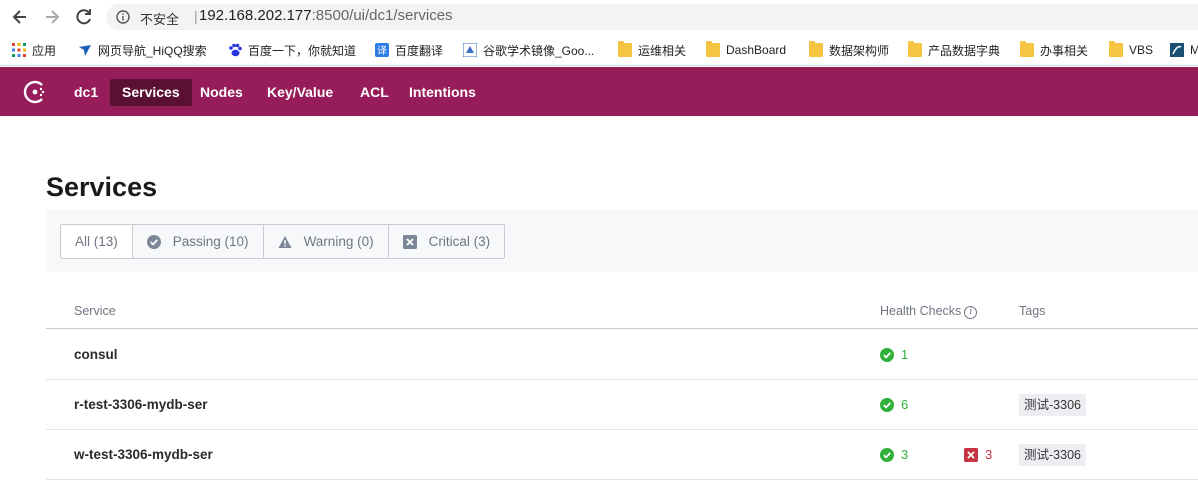 This screenshot has height=486, width=1198. I want to click on filter-label: Passing (10), so click(210, 241).